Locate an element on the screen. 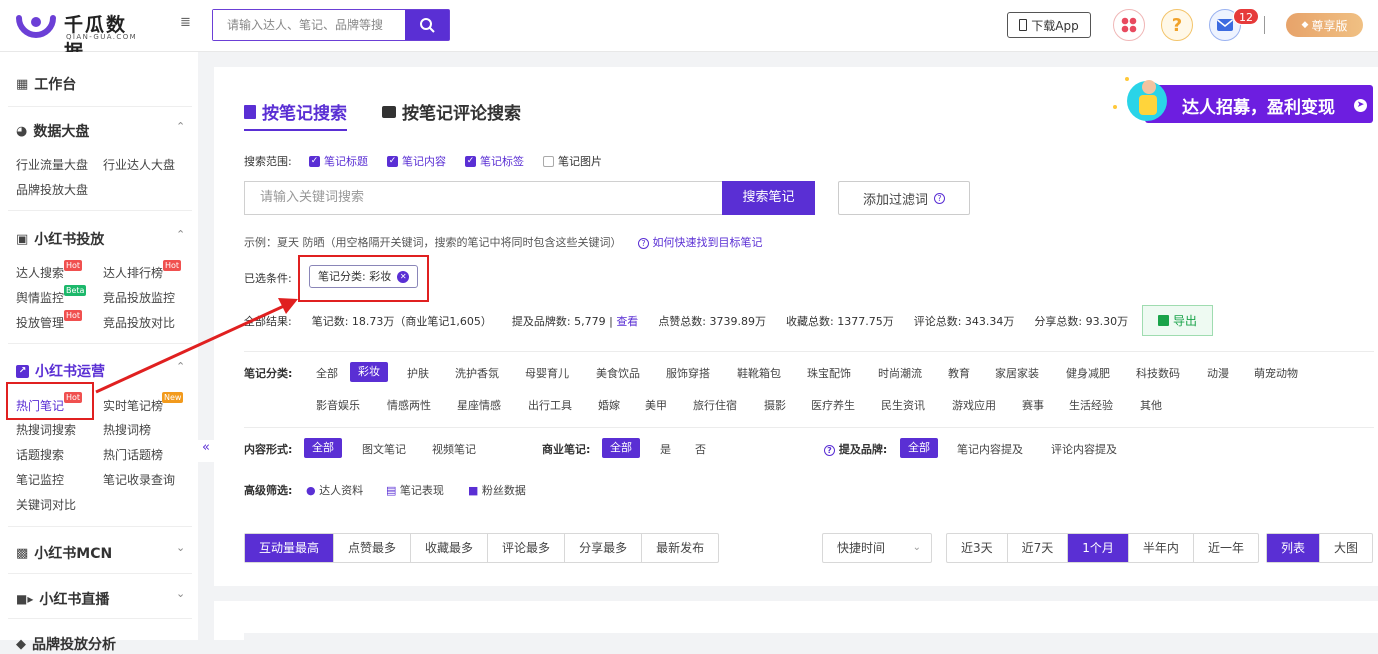 The width and height of the screenshot is (1378, 654). scope-option-images: 笔记图片 is located at coordinates (572, 161).